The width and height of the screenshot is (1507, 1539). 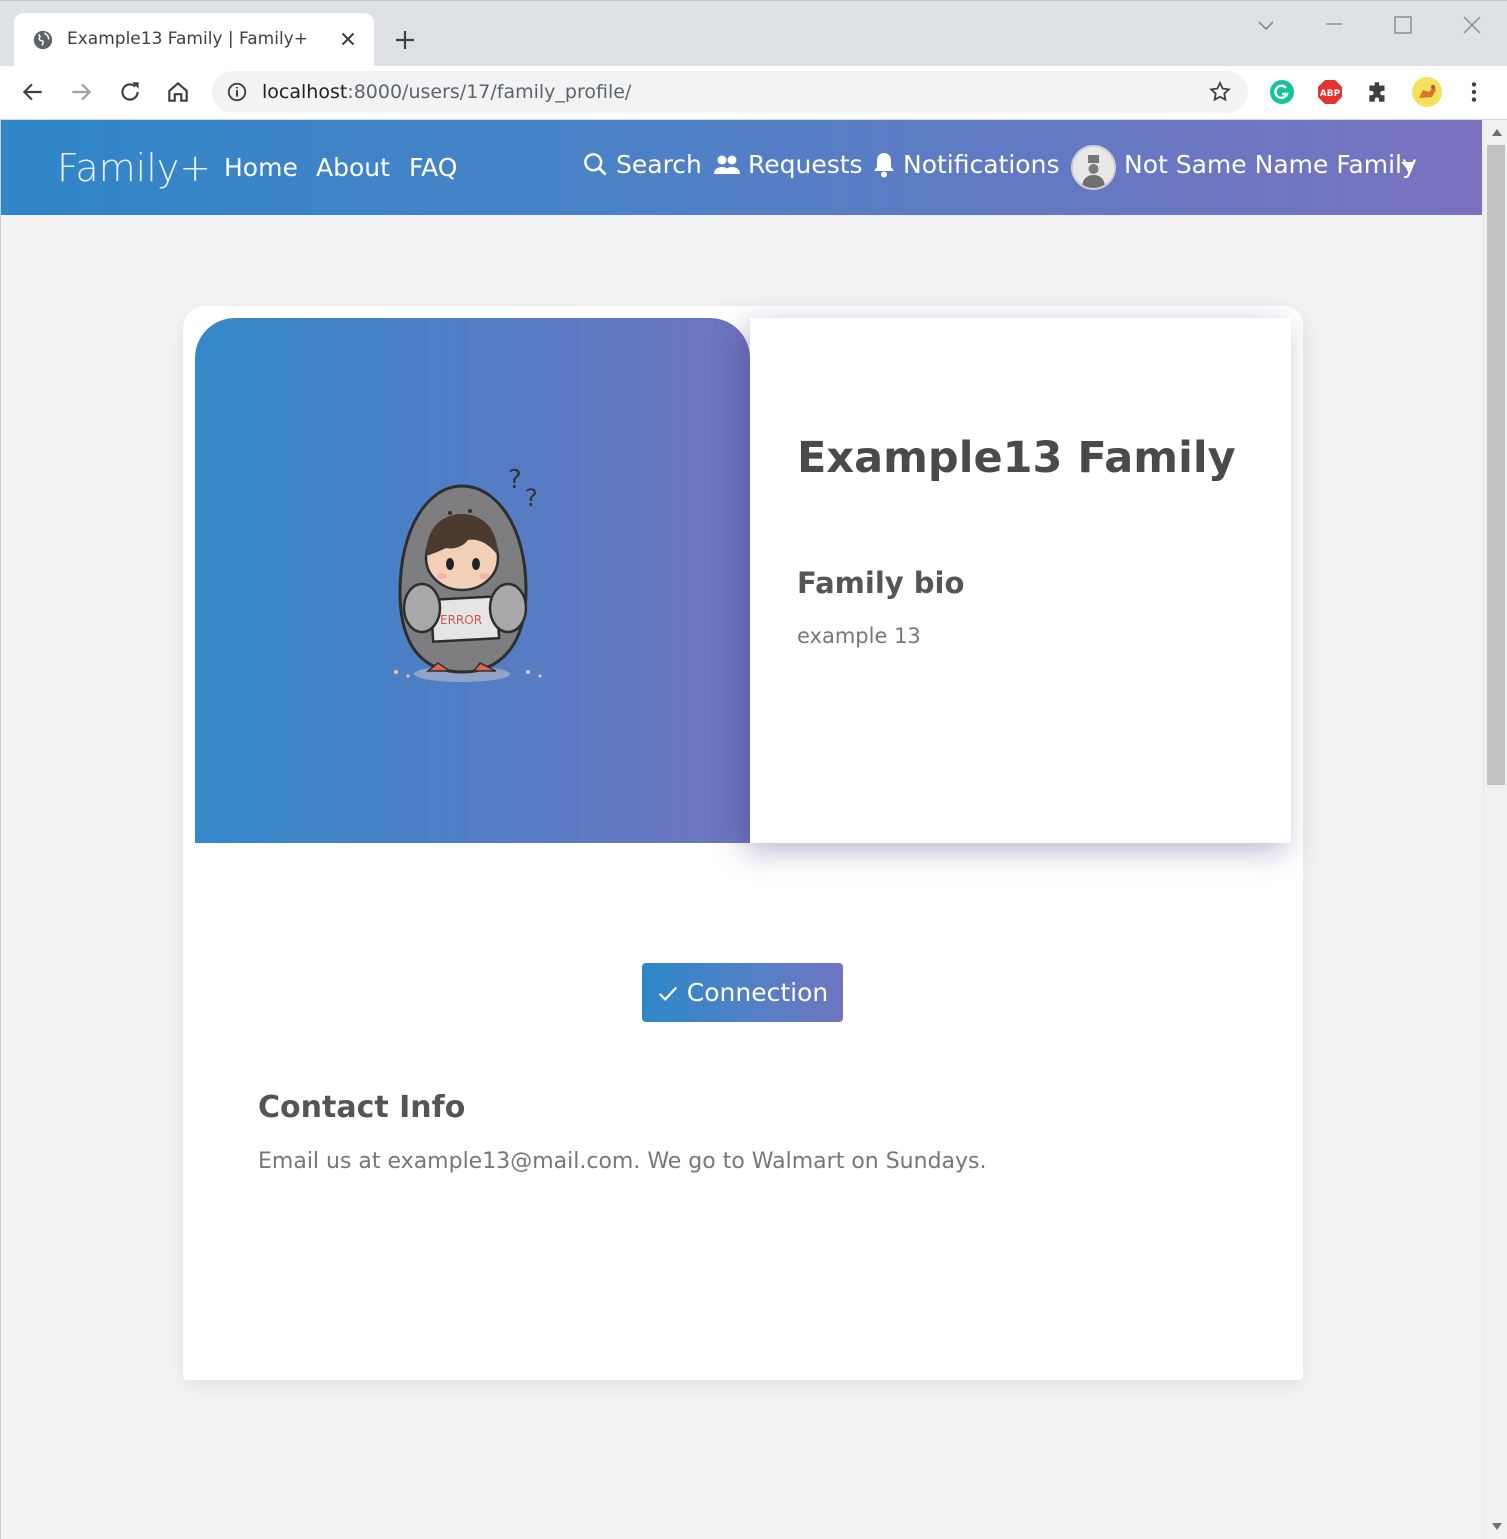 I want to click on user-avatar, so click(x=1093, y=167).